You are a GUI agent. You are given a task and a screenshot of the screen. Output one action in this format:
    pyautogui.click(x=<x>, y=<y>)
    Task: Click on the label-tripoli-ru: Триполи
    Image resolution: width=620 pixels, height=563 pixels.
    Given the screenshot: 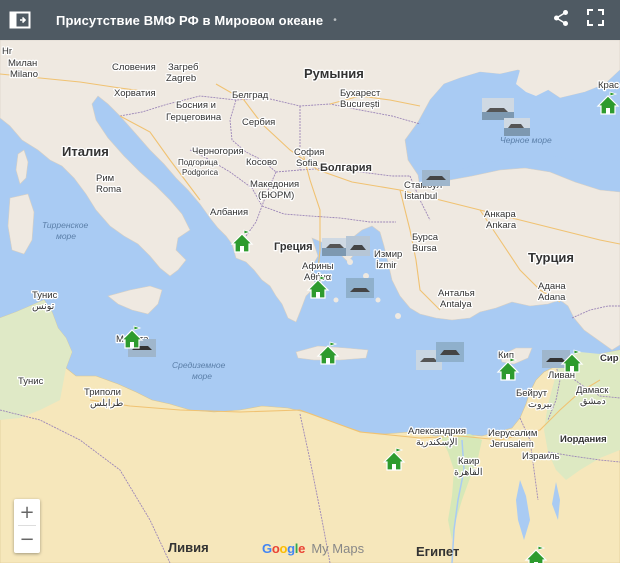 What is the action you would take?
    pyautogui.click(x=102, y=392)
    